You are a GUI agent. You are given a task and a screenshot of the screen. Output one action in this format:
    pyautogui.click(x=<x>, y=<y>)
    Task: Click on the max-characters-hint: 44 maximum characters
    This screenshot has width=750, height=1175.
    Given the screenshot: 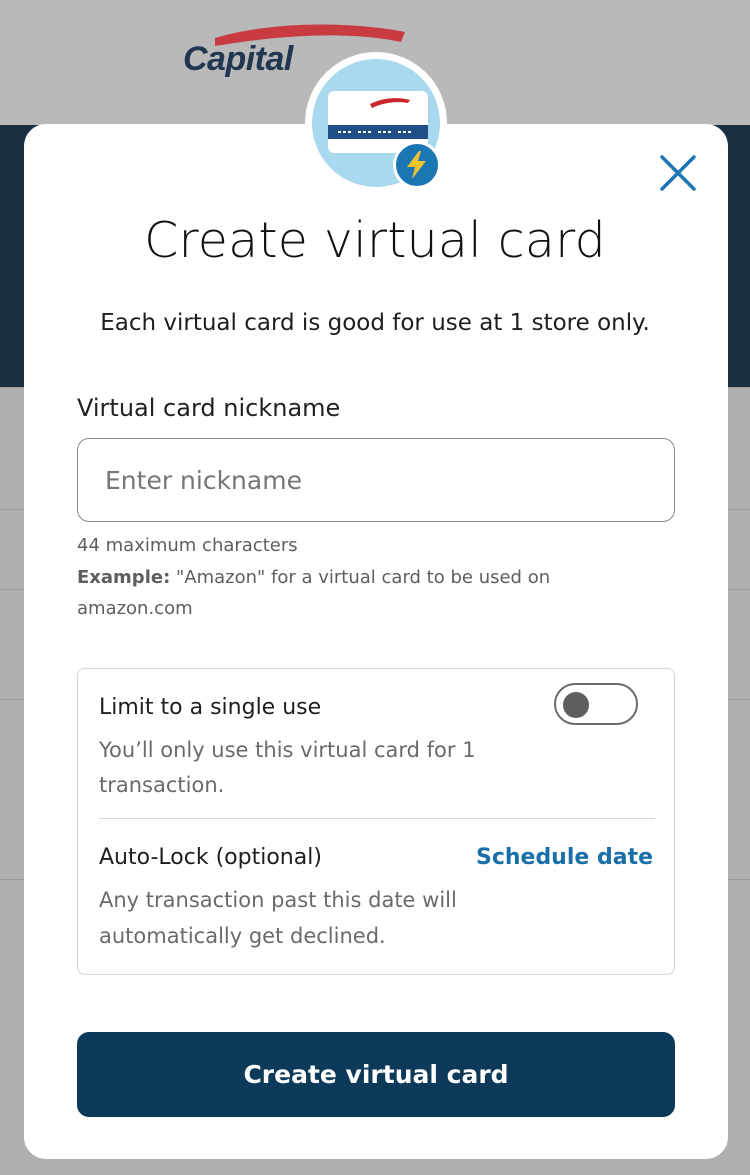 What is the action you would take?
    pyautogui.click(x=187, y=545)
    